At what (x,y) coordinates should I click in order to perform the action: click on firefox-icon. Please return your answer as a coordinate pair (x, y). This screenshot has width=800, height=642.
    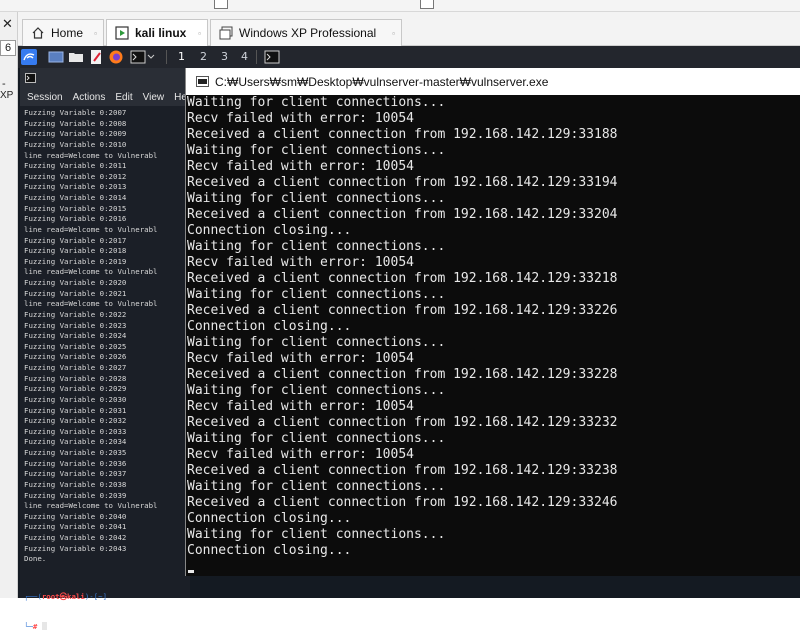
    Looking at the image, I should click on (116, 57).